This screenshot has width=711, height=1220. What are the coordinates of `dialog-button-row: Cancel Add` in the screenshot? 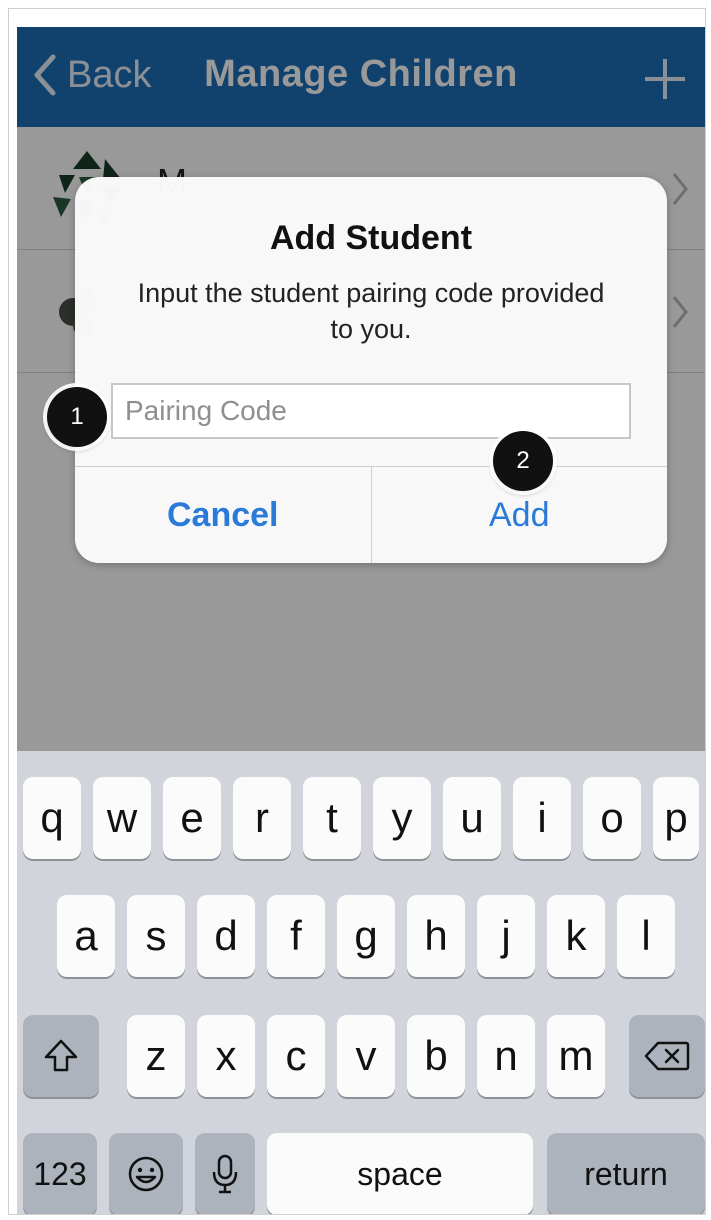 It's located at (371, 514).